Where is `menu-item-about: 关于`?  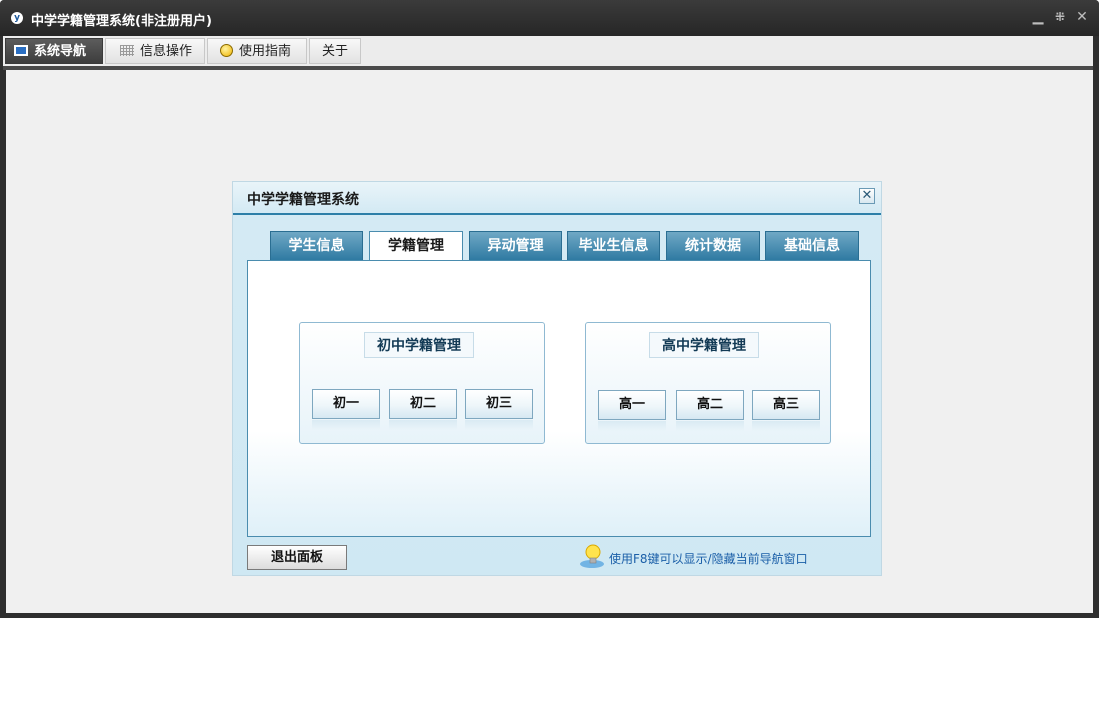 menu-item-about: 关于 is located at coordinates (335, 51).